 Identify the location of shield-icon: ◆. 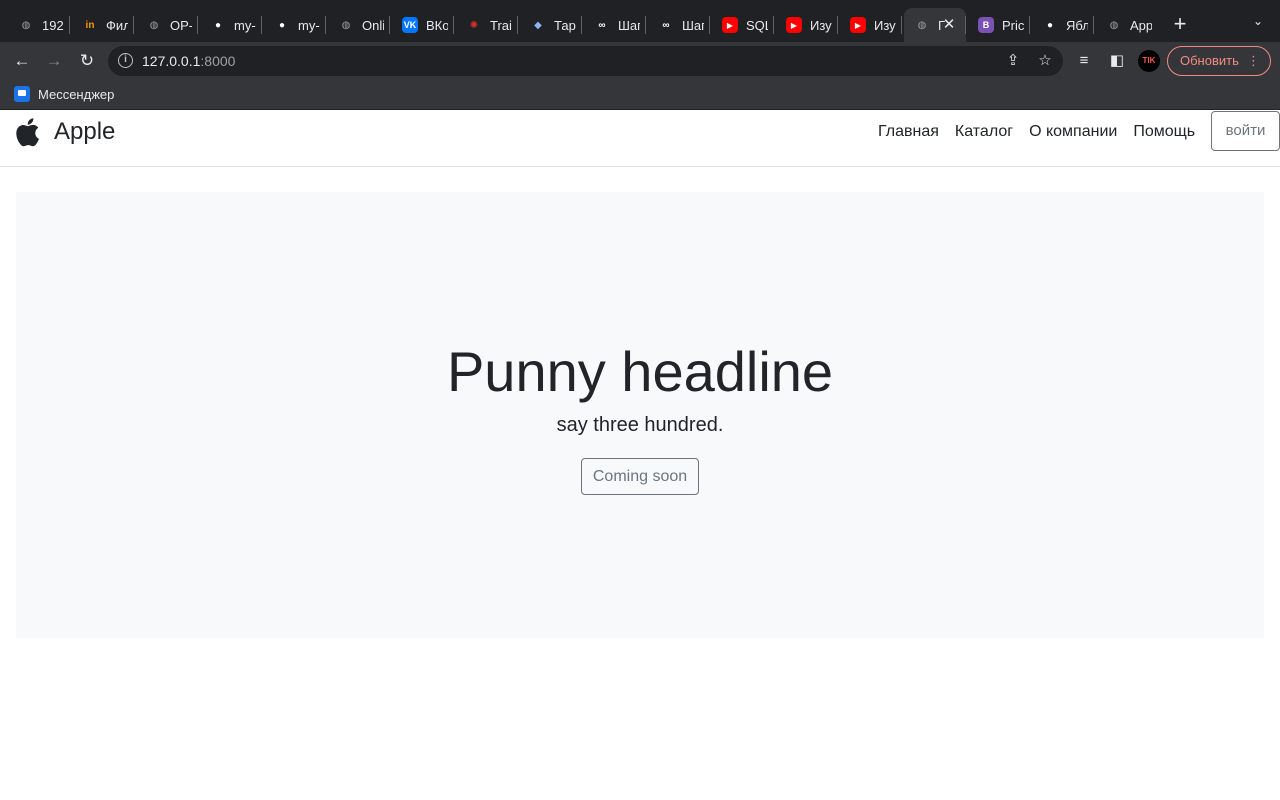
(538, 25).